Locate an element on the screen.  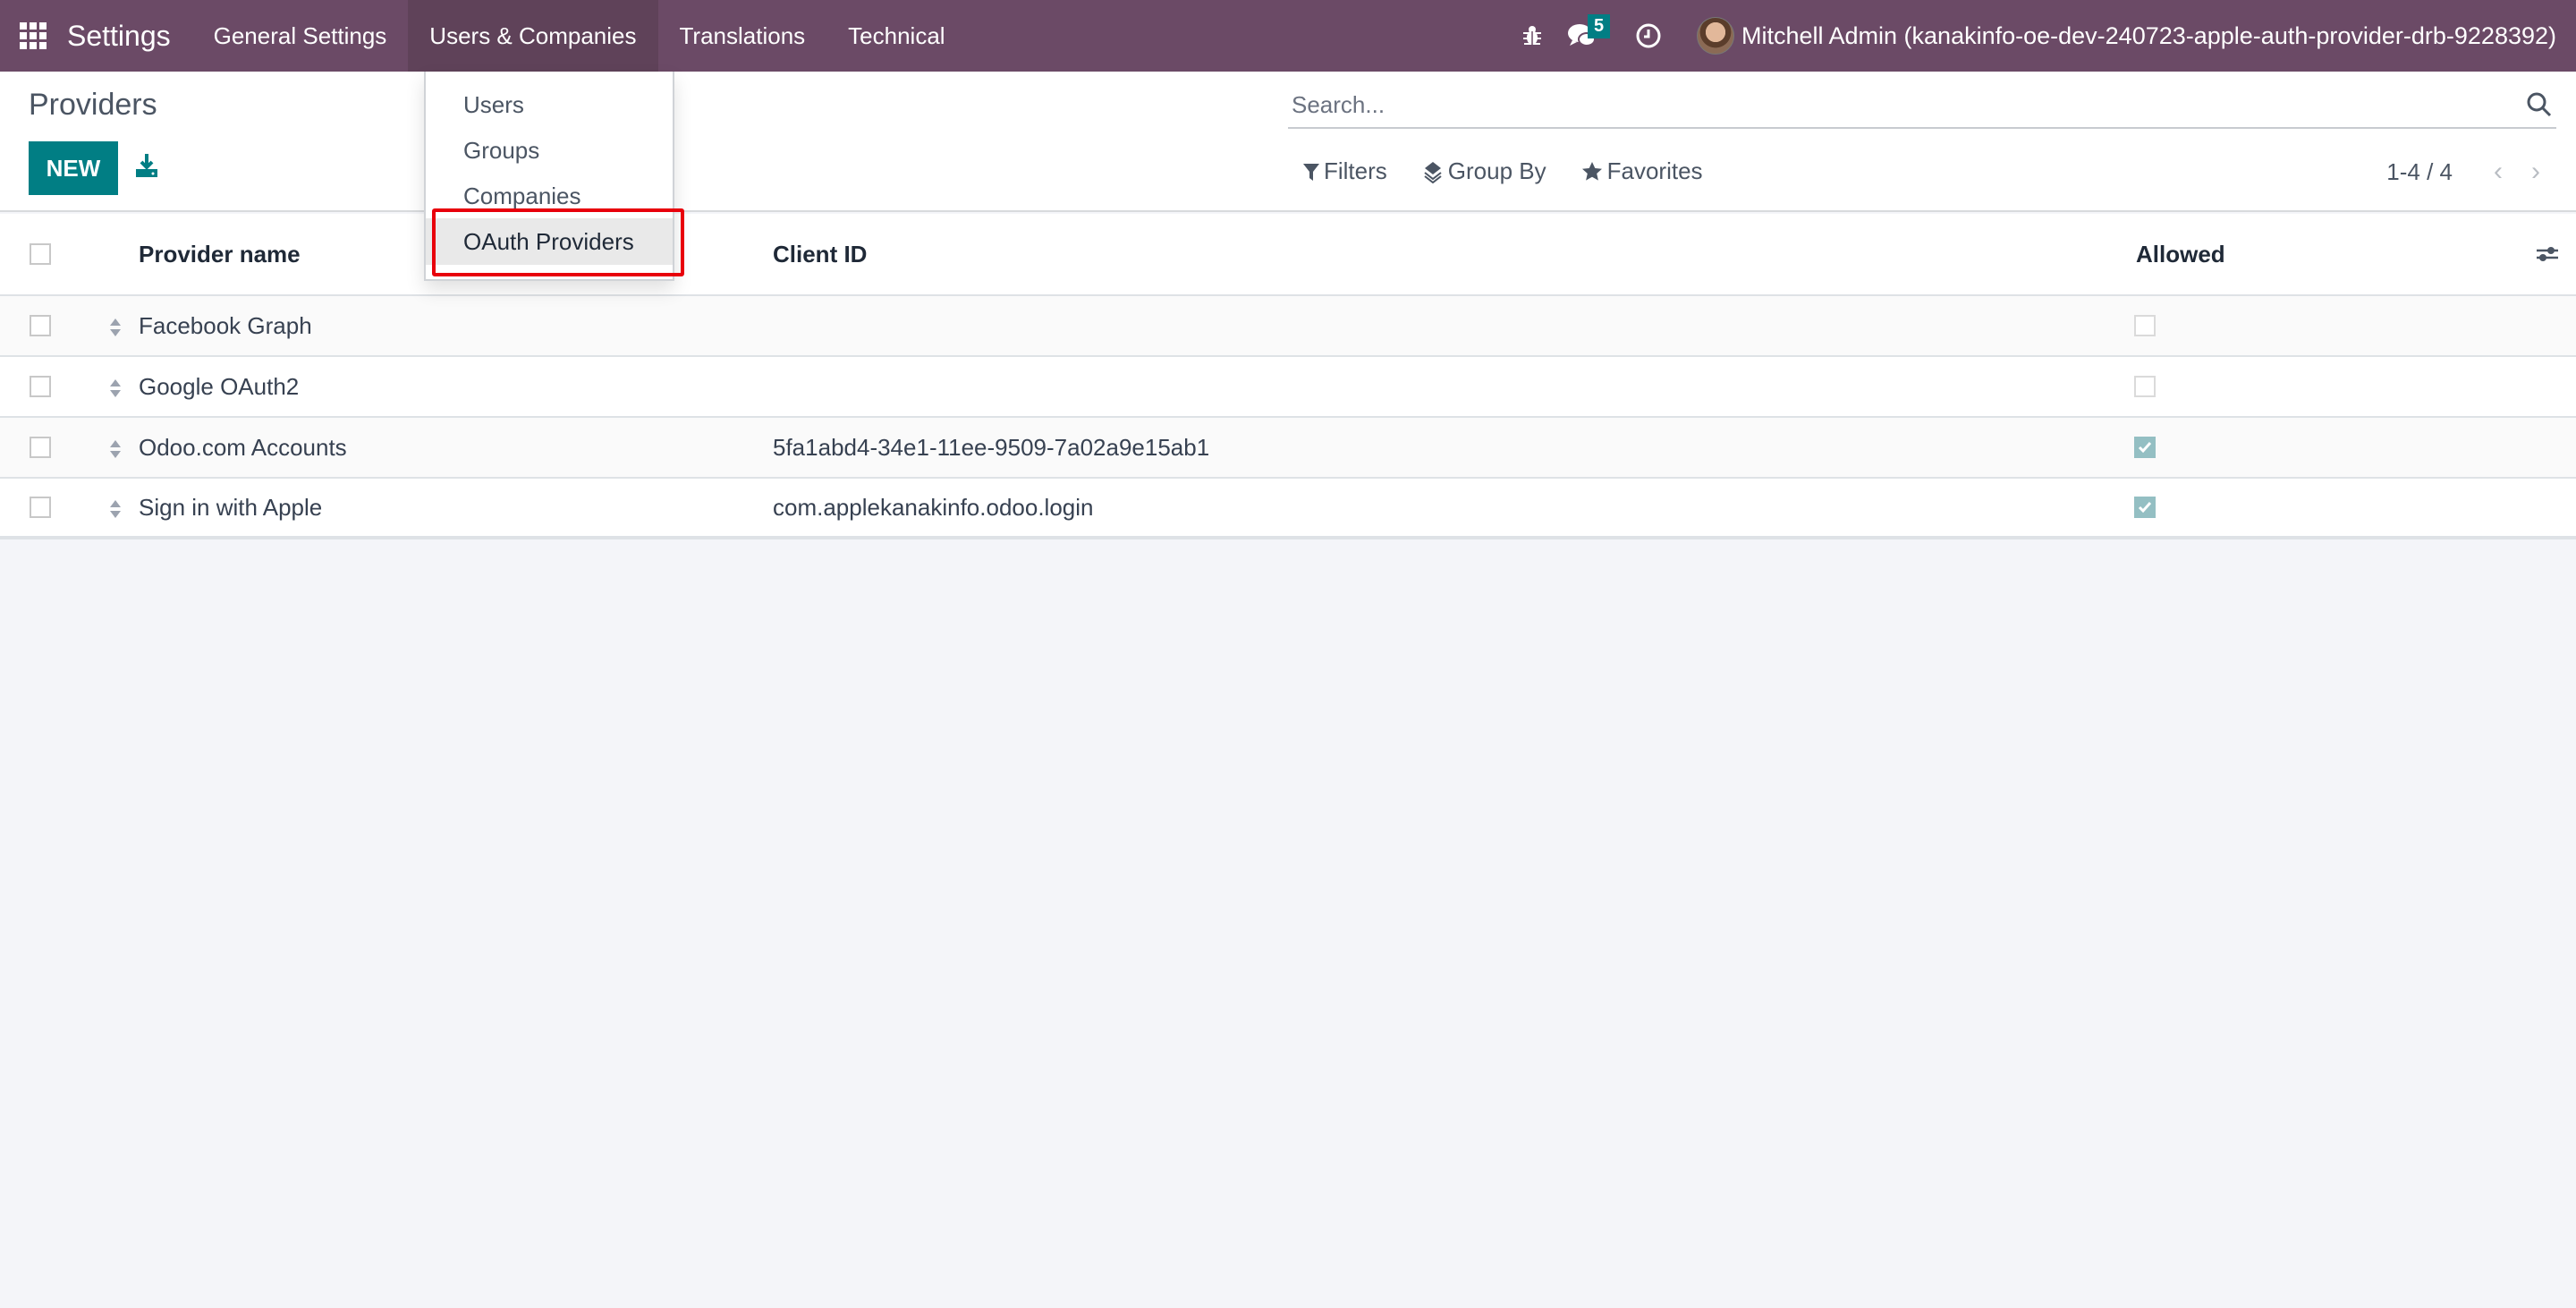
users-companies-dropdown: Users Groups Companies OAuth Providers is located at coordinates (549, 176).